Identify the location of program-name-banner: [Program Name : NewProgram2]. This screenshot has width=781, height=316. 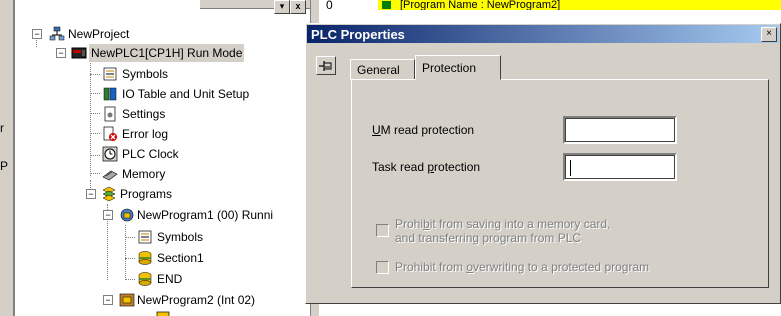
(579, 5).